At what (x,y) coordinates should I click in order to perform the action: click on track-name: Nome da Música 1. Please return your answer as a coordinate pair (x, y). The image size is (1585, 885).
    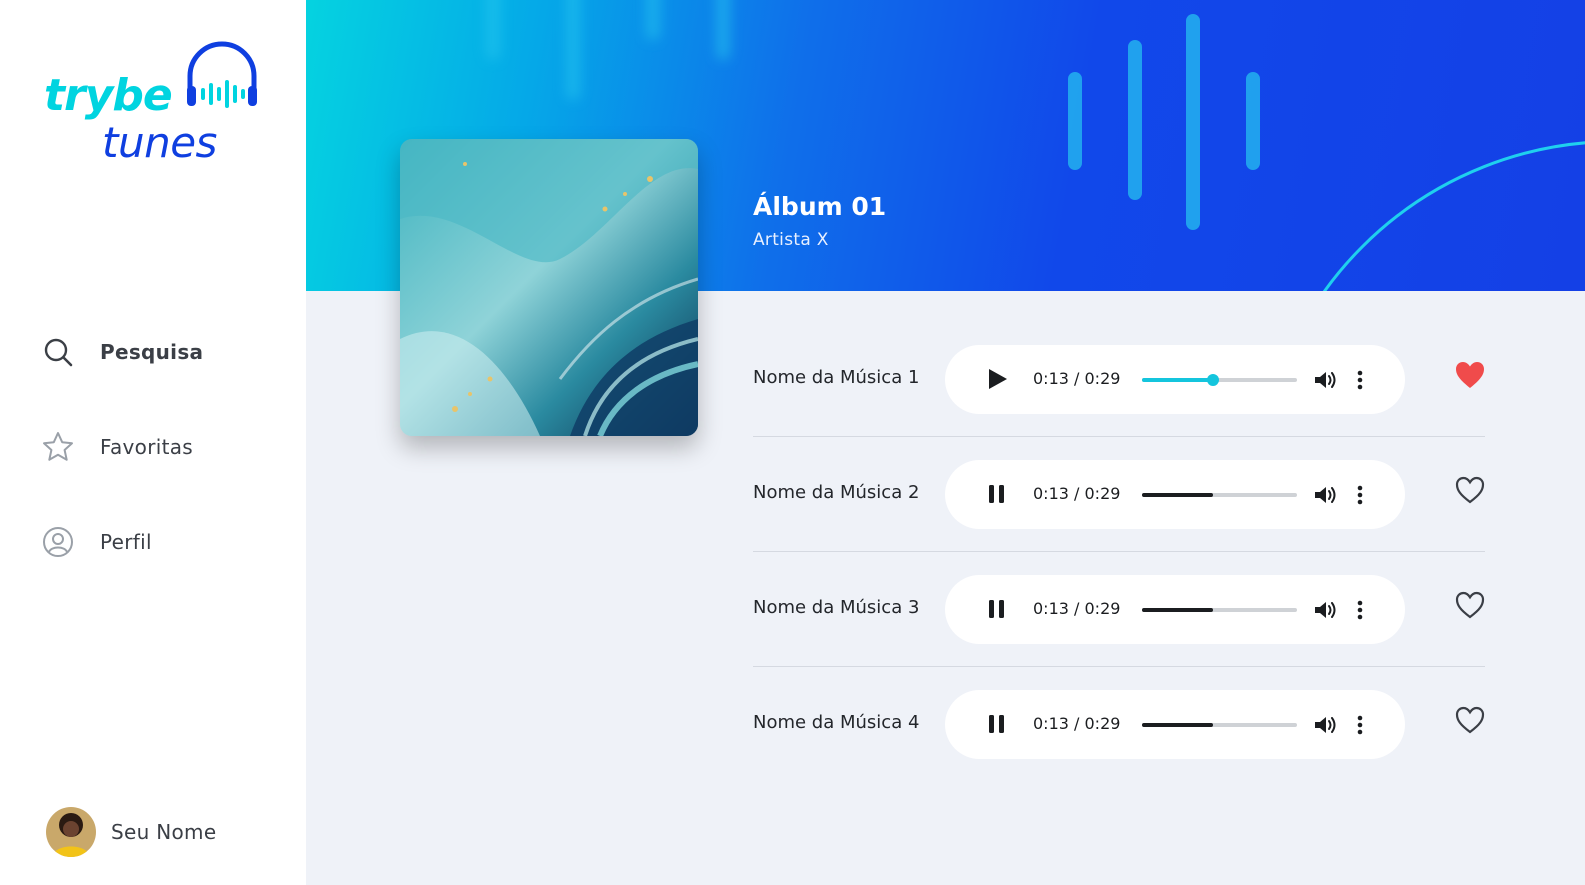
    Looking at the image, I should click on (836, 377).